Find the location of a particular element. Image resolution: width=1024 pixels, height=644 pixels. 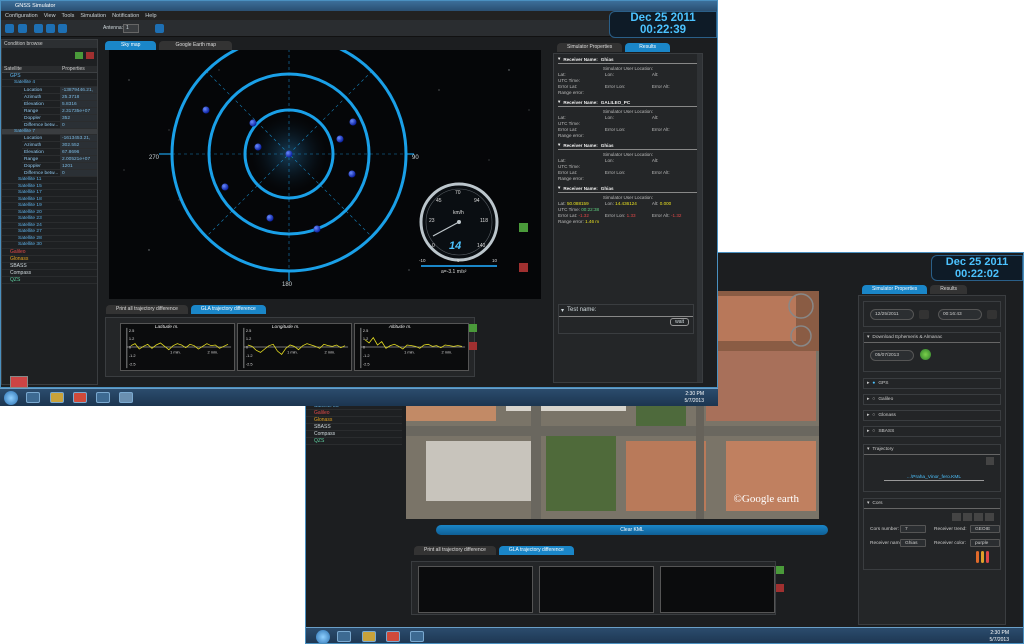

tab-sky-map: Sky map is located at coordinates (131, 45).